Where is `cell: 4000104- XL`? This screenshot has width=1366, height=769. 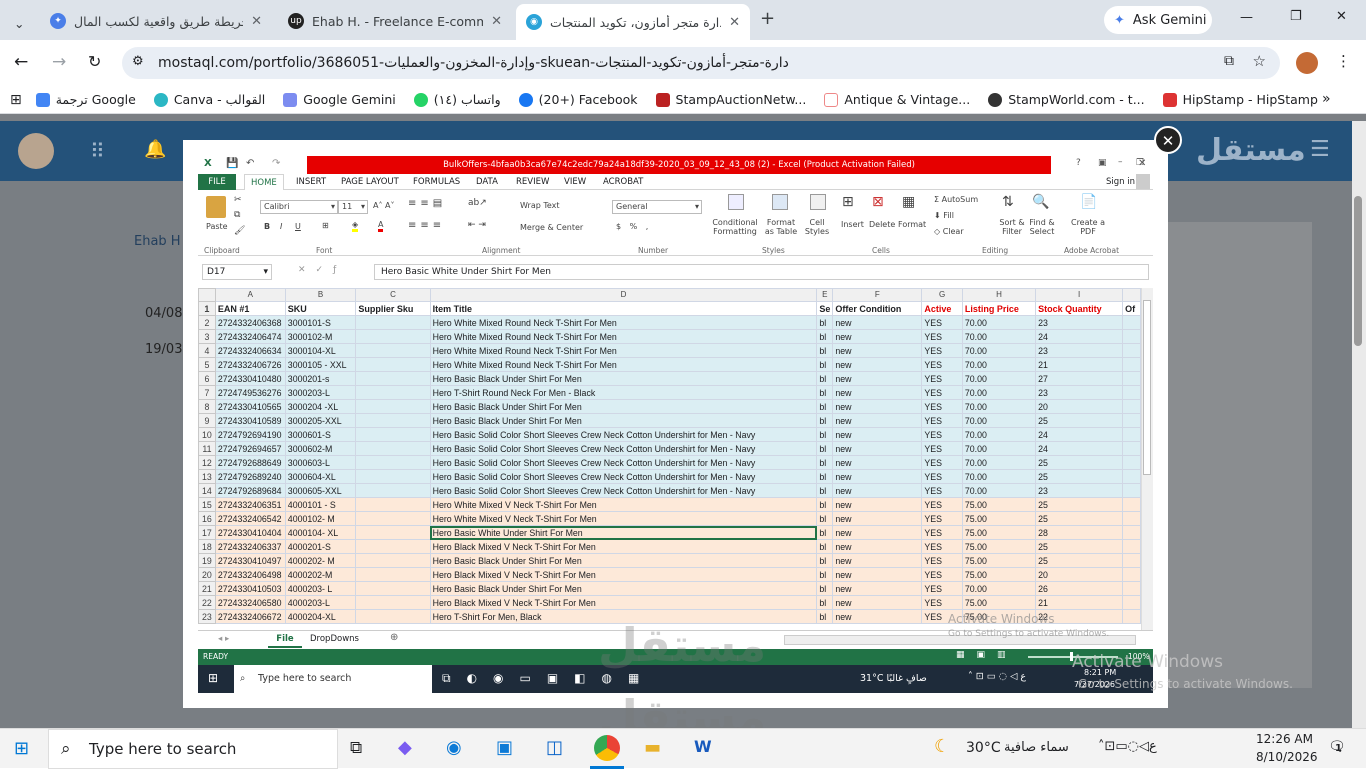 cell: 4000104- XL is located at coordinates (320, 532).